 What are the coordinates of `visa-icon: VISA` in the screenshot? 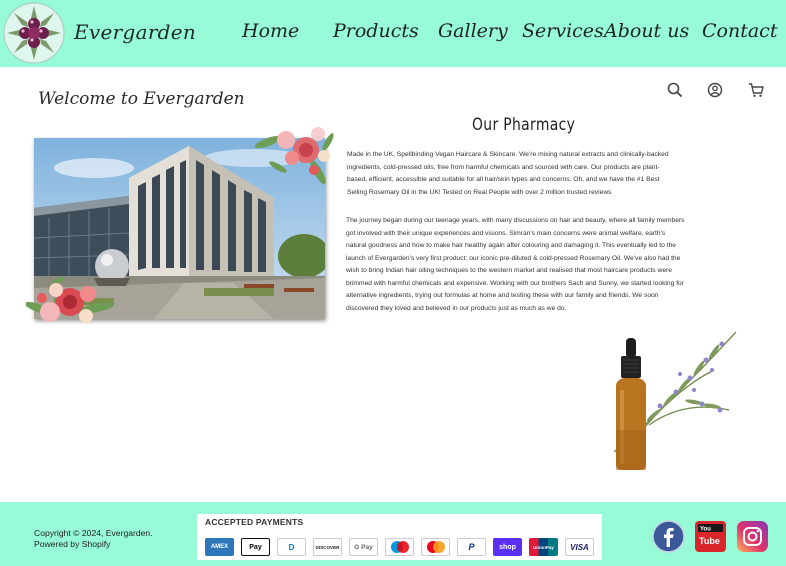 It's located at (579, 547).